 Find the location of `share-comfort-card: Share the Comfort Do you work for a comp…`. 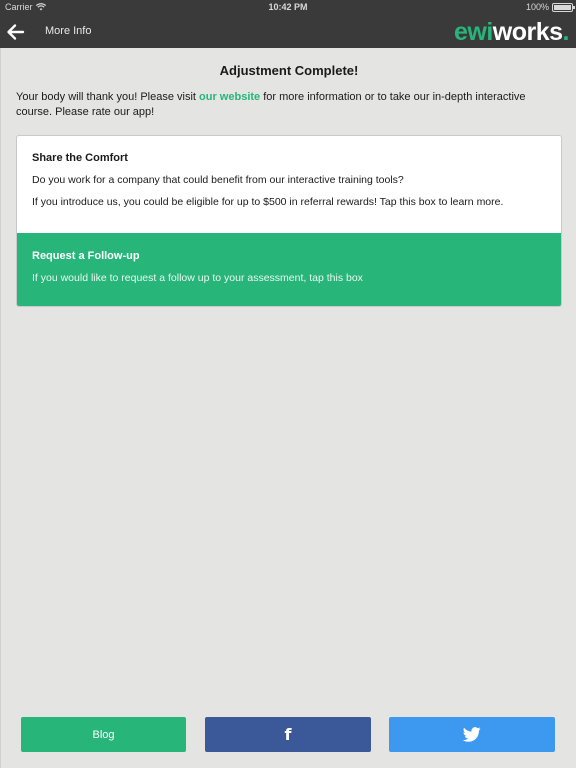

share-comfort-card: Share the Comfort Do you work for a comp… is located at coordinates (289, 184).